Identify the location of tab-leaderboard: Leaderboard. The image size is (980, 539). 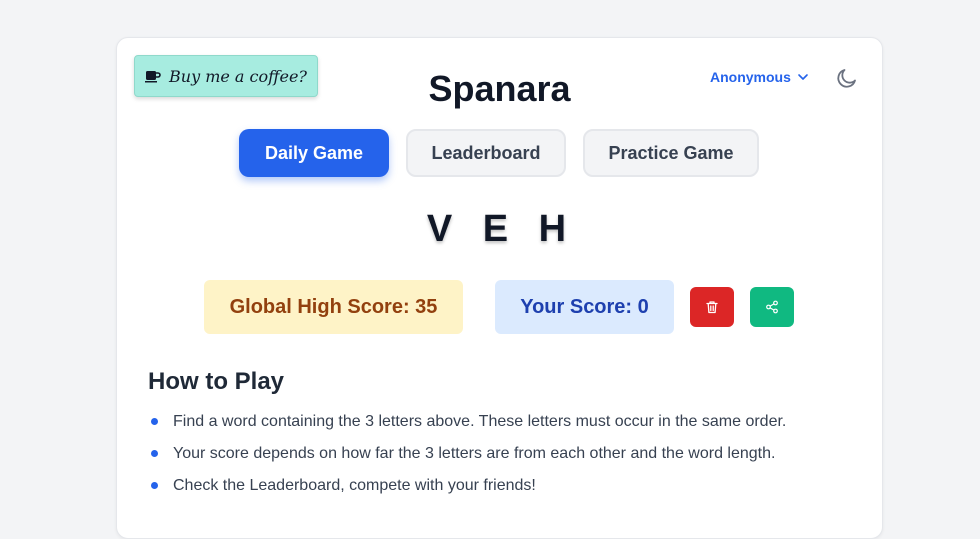
(486, 153).